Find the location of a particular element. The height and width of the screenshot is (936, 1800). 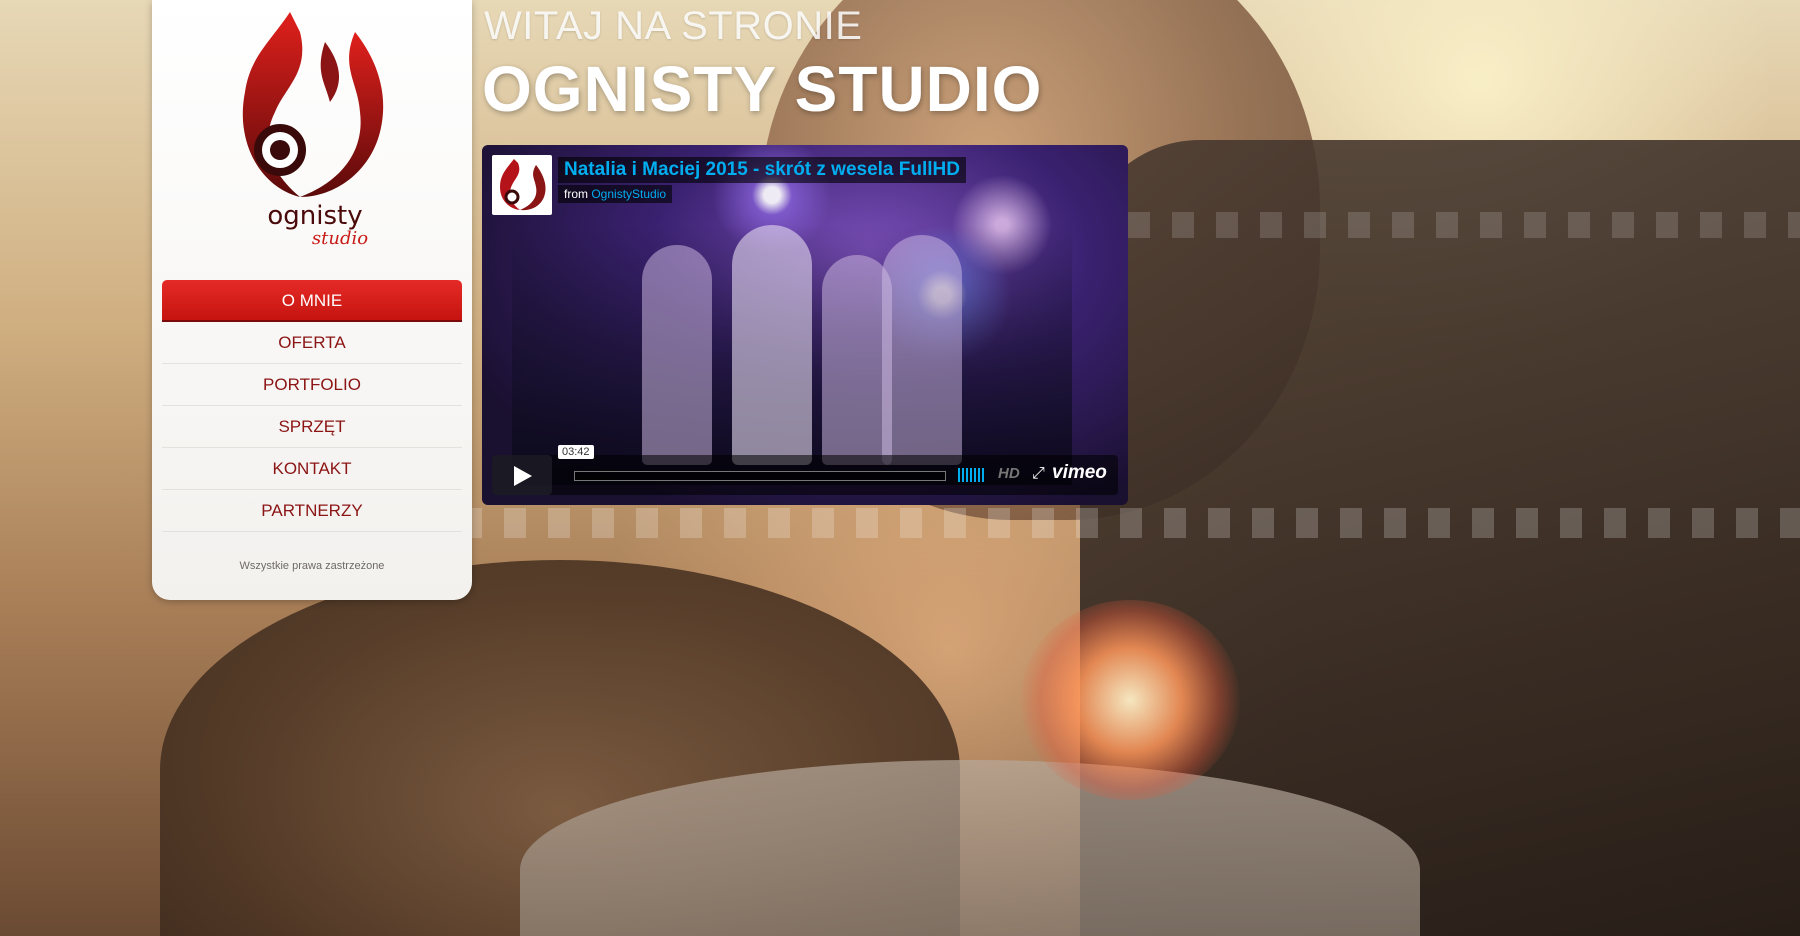

nav-item-partnerzy: PARTNERZY is located at coordinates (312, 511).